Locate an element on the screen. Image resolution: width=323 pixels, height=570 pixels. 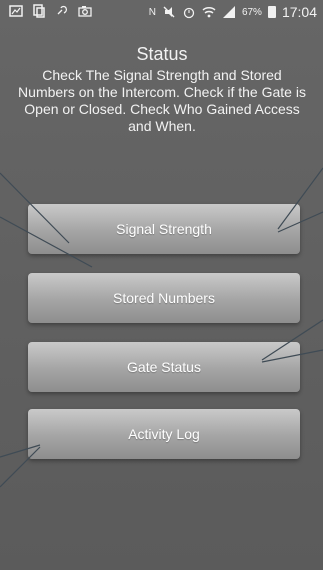
status-left-icons is located at coordinates (50, 11).